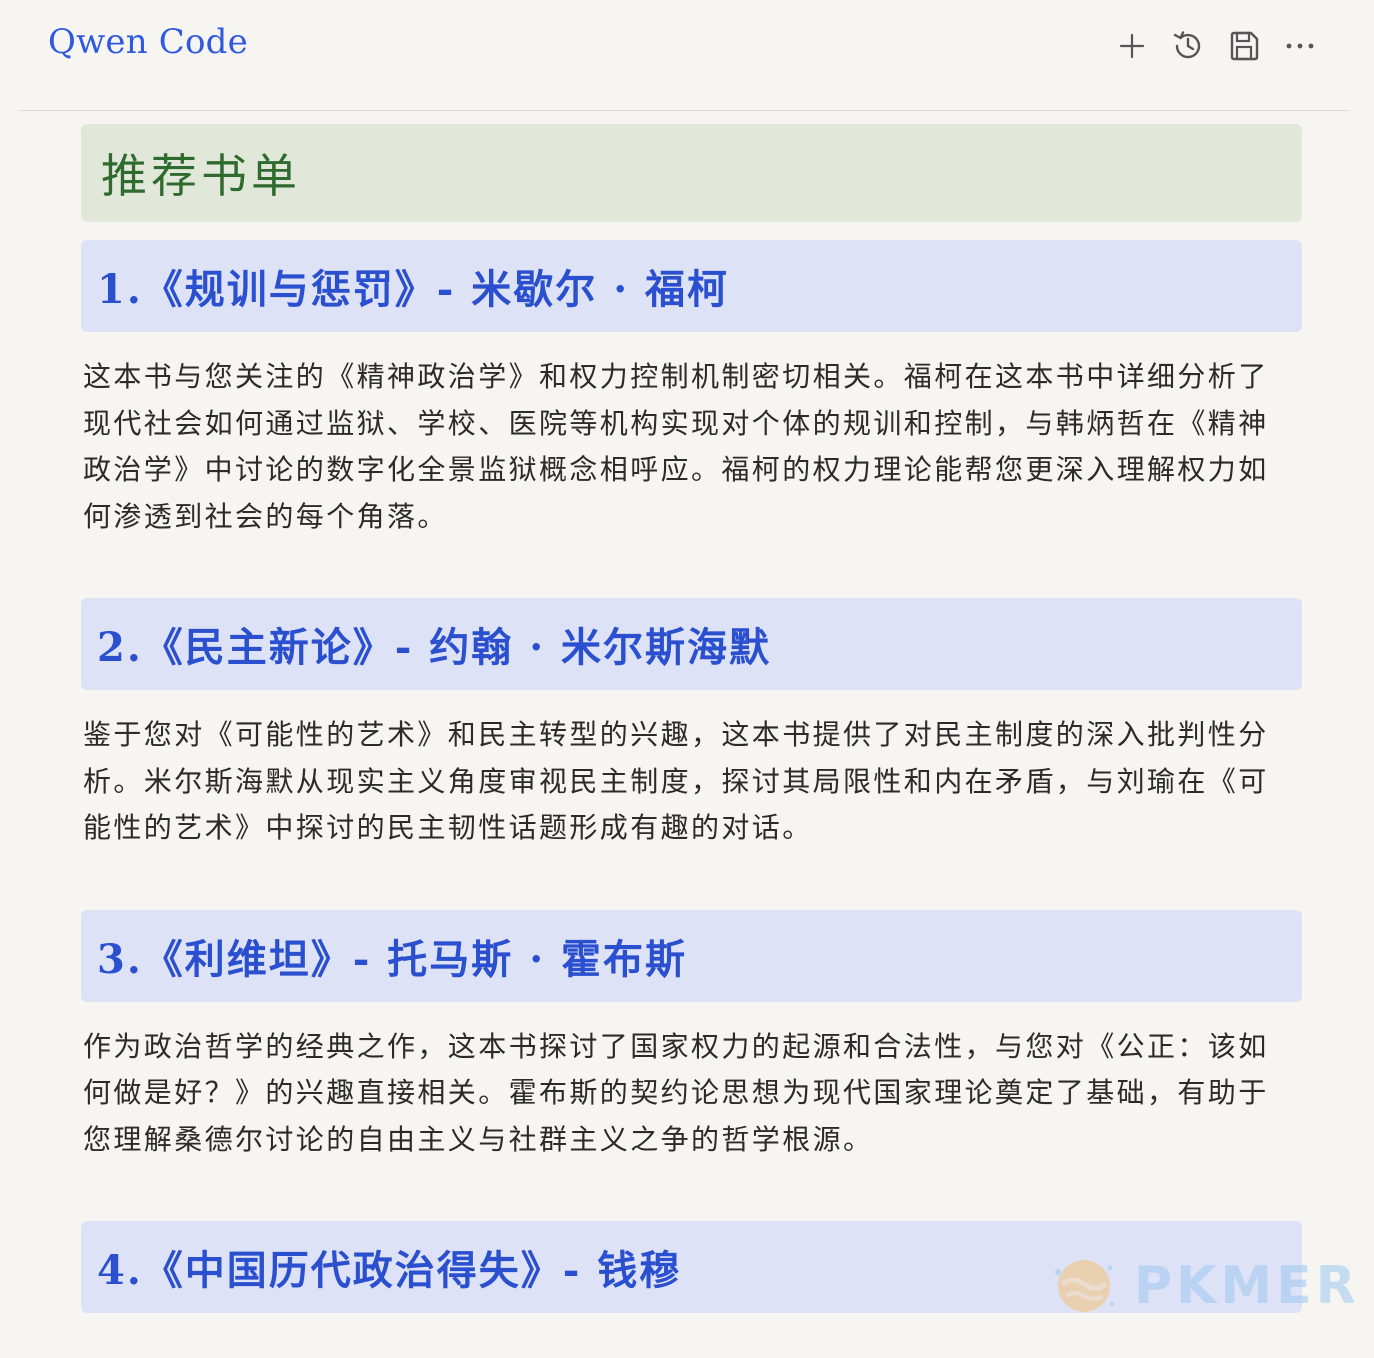 The image size is (1374, 1358). I want to click on history-icon, so click(1187, 45).